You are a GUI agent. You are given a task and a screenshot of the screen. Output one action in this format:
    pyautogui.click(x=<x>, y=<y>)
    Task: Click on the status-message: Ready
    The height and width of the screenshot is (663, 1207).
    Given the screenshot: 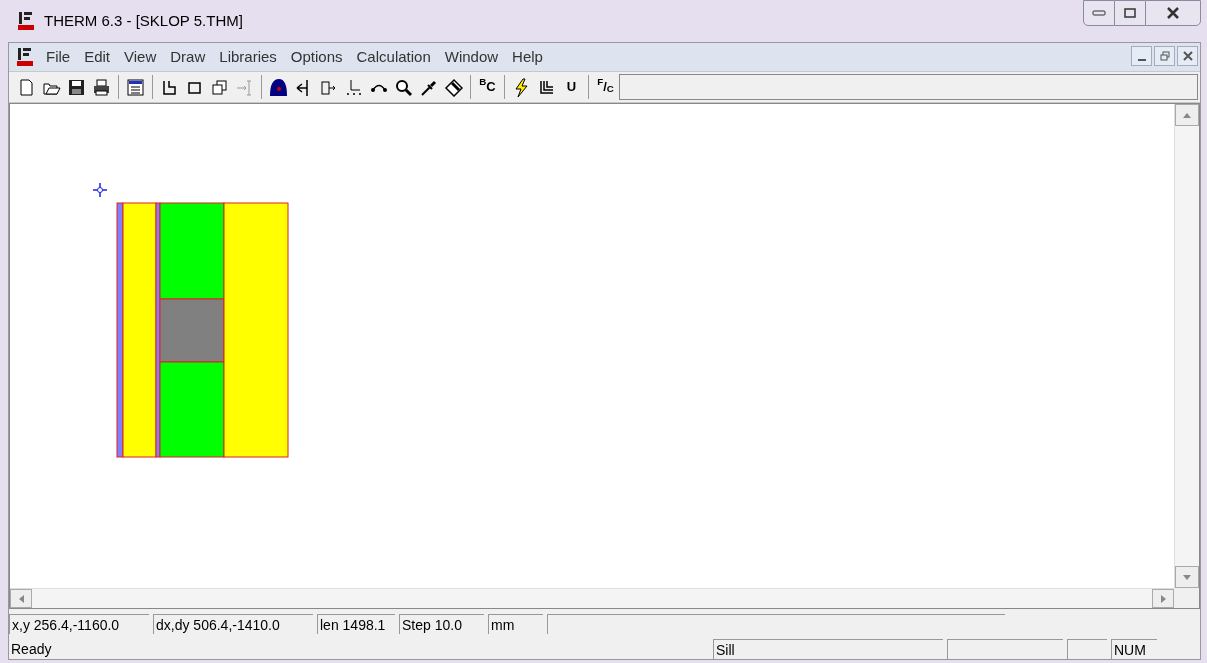 What is the action you would take?
    pyautogui.click(x=31, y=649)
    